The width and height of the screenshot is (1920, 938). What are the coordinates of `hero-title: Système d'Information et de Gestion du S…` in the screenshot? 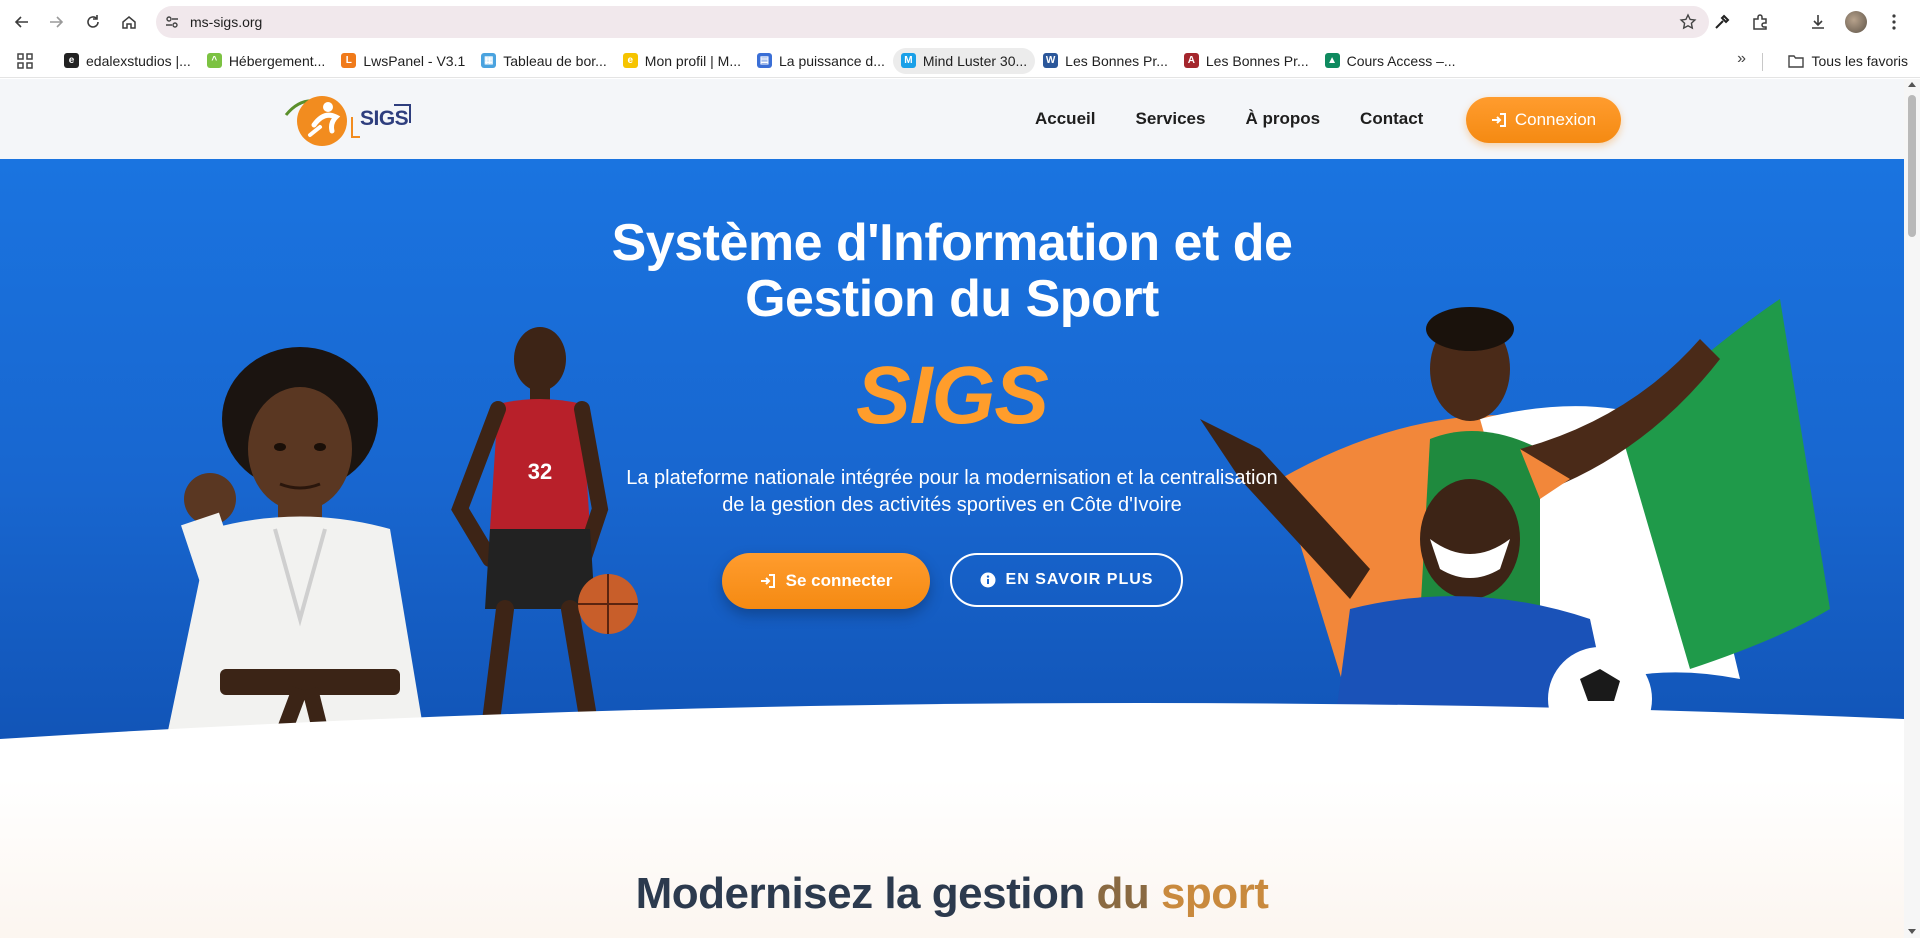 It's located at (952, 271).